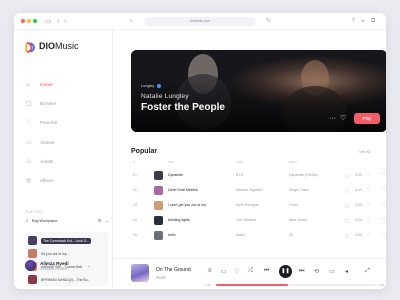 The height and width of the screenshot is (300, 400). What do you see at coordinates (29, 21) in the screenshot?
I see `minimize-dot` at bounding box center [29, 21].